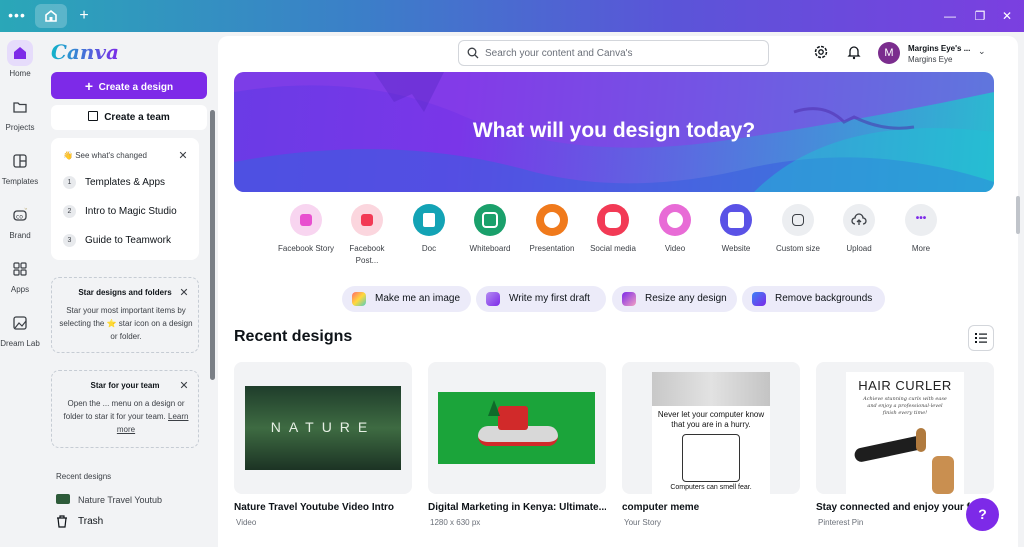 The width and height of the screenshot is (1024, 547). What do you see at coordinates (418, 298) in the screenshot?
I see `pill-label: Make me an image` at bounding box center [418, 298].